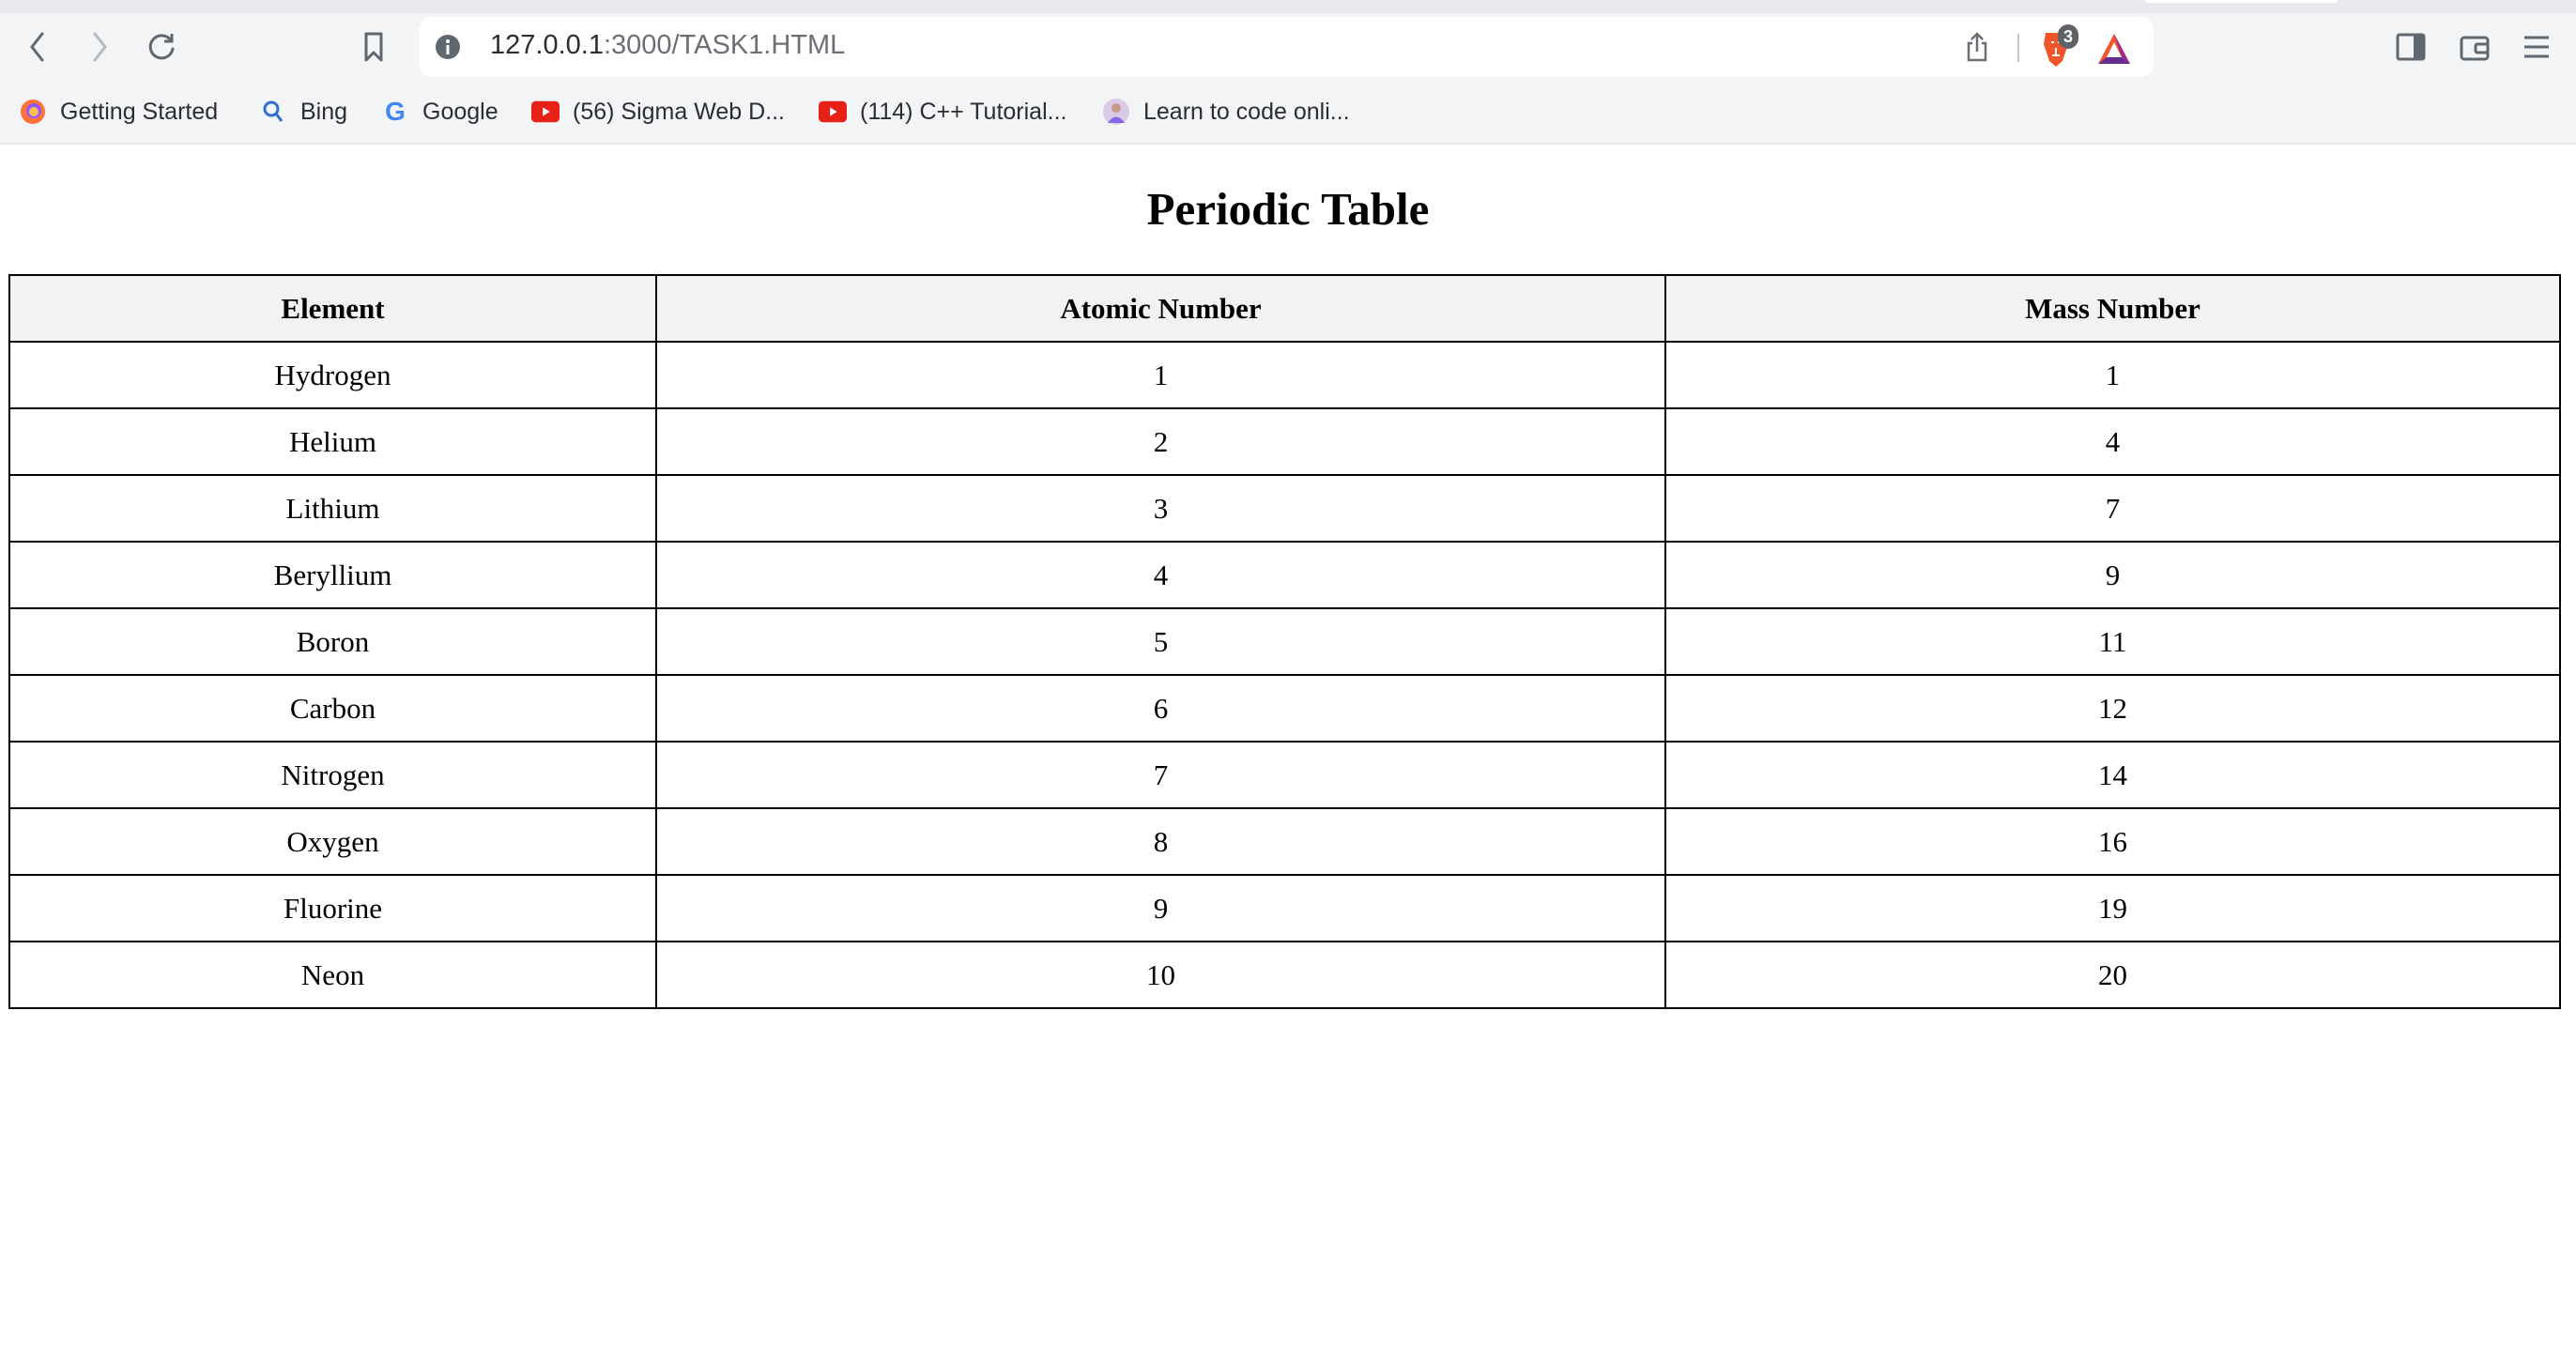 Image resolution: width=2576 pixels, height=1363 pixels. I want to click on atomic-number-cell: 8, so click(1161, 841).